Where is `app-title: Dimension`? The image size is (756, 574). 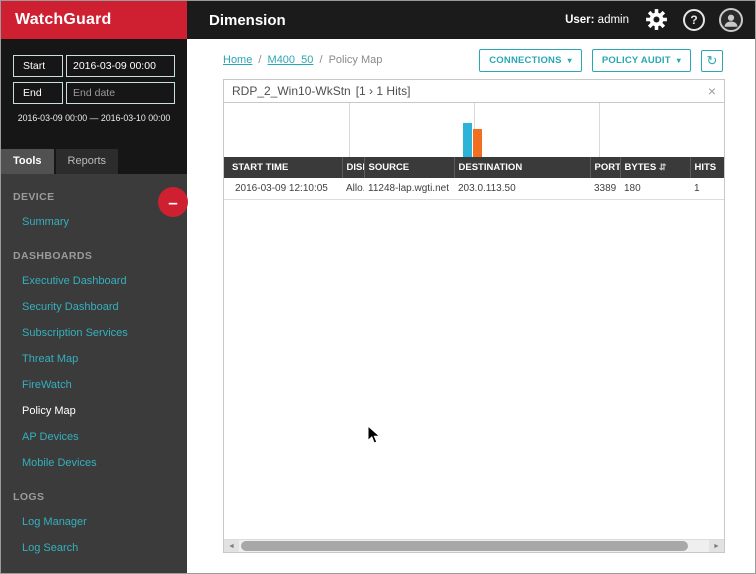
app-title: Dimension is located at coordinates (247, 20).